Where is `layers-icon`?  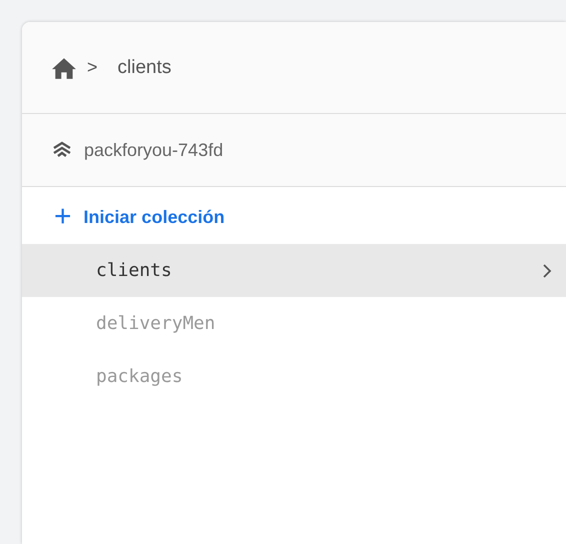
layers-icon is located at coordinates (62, 150).